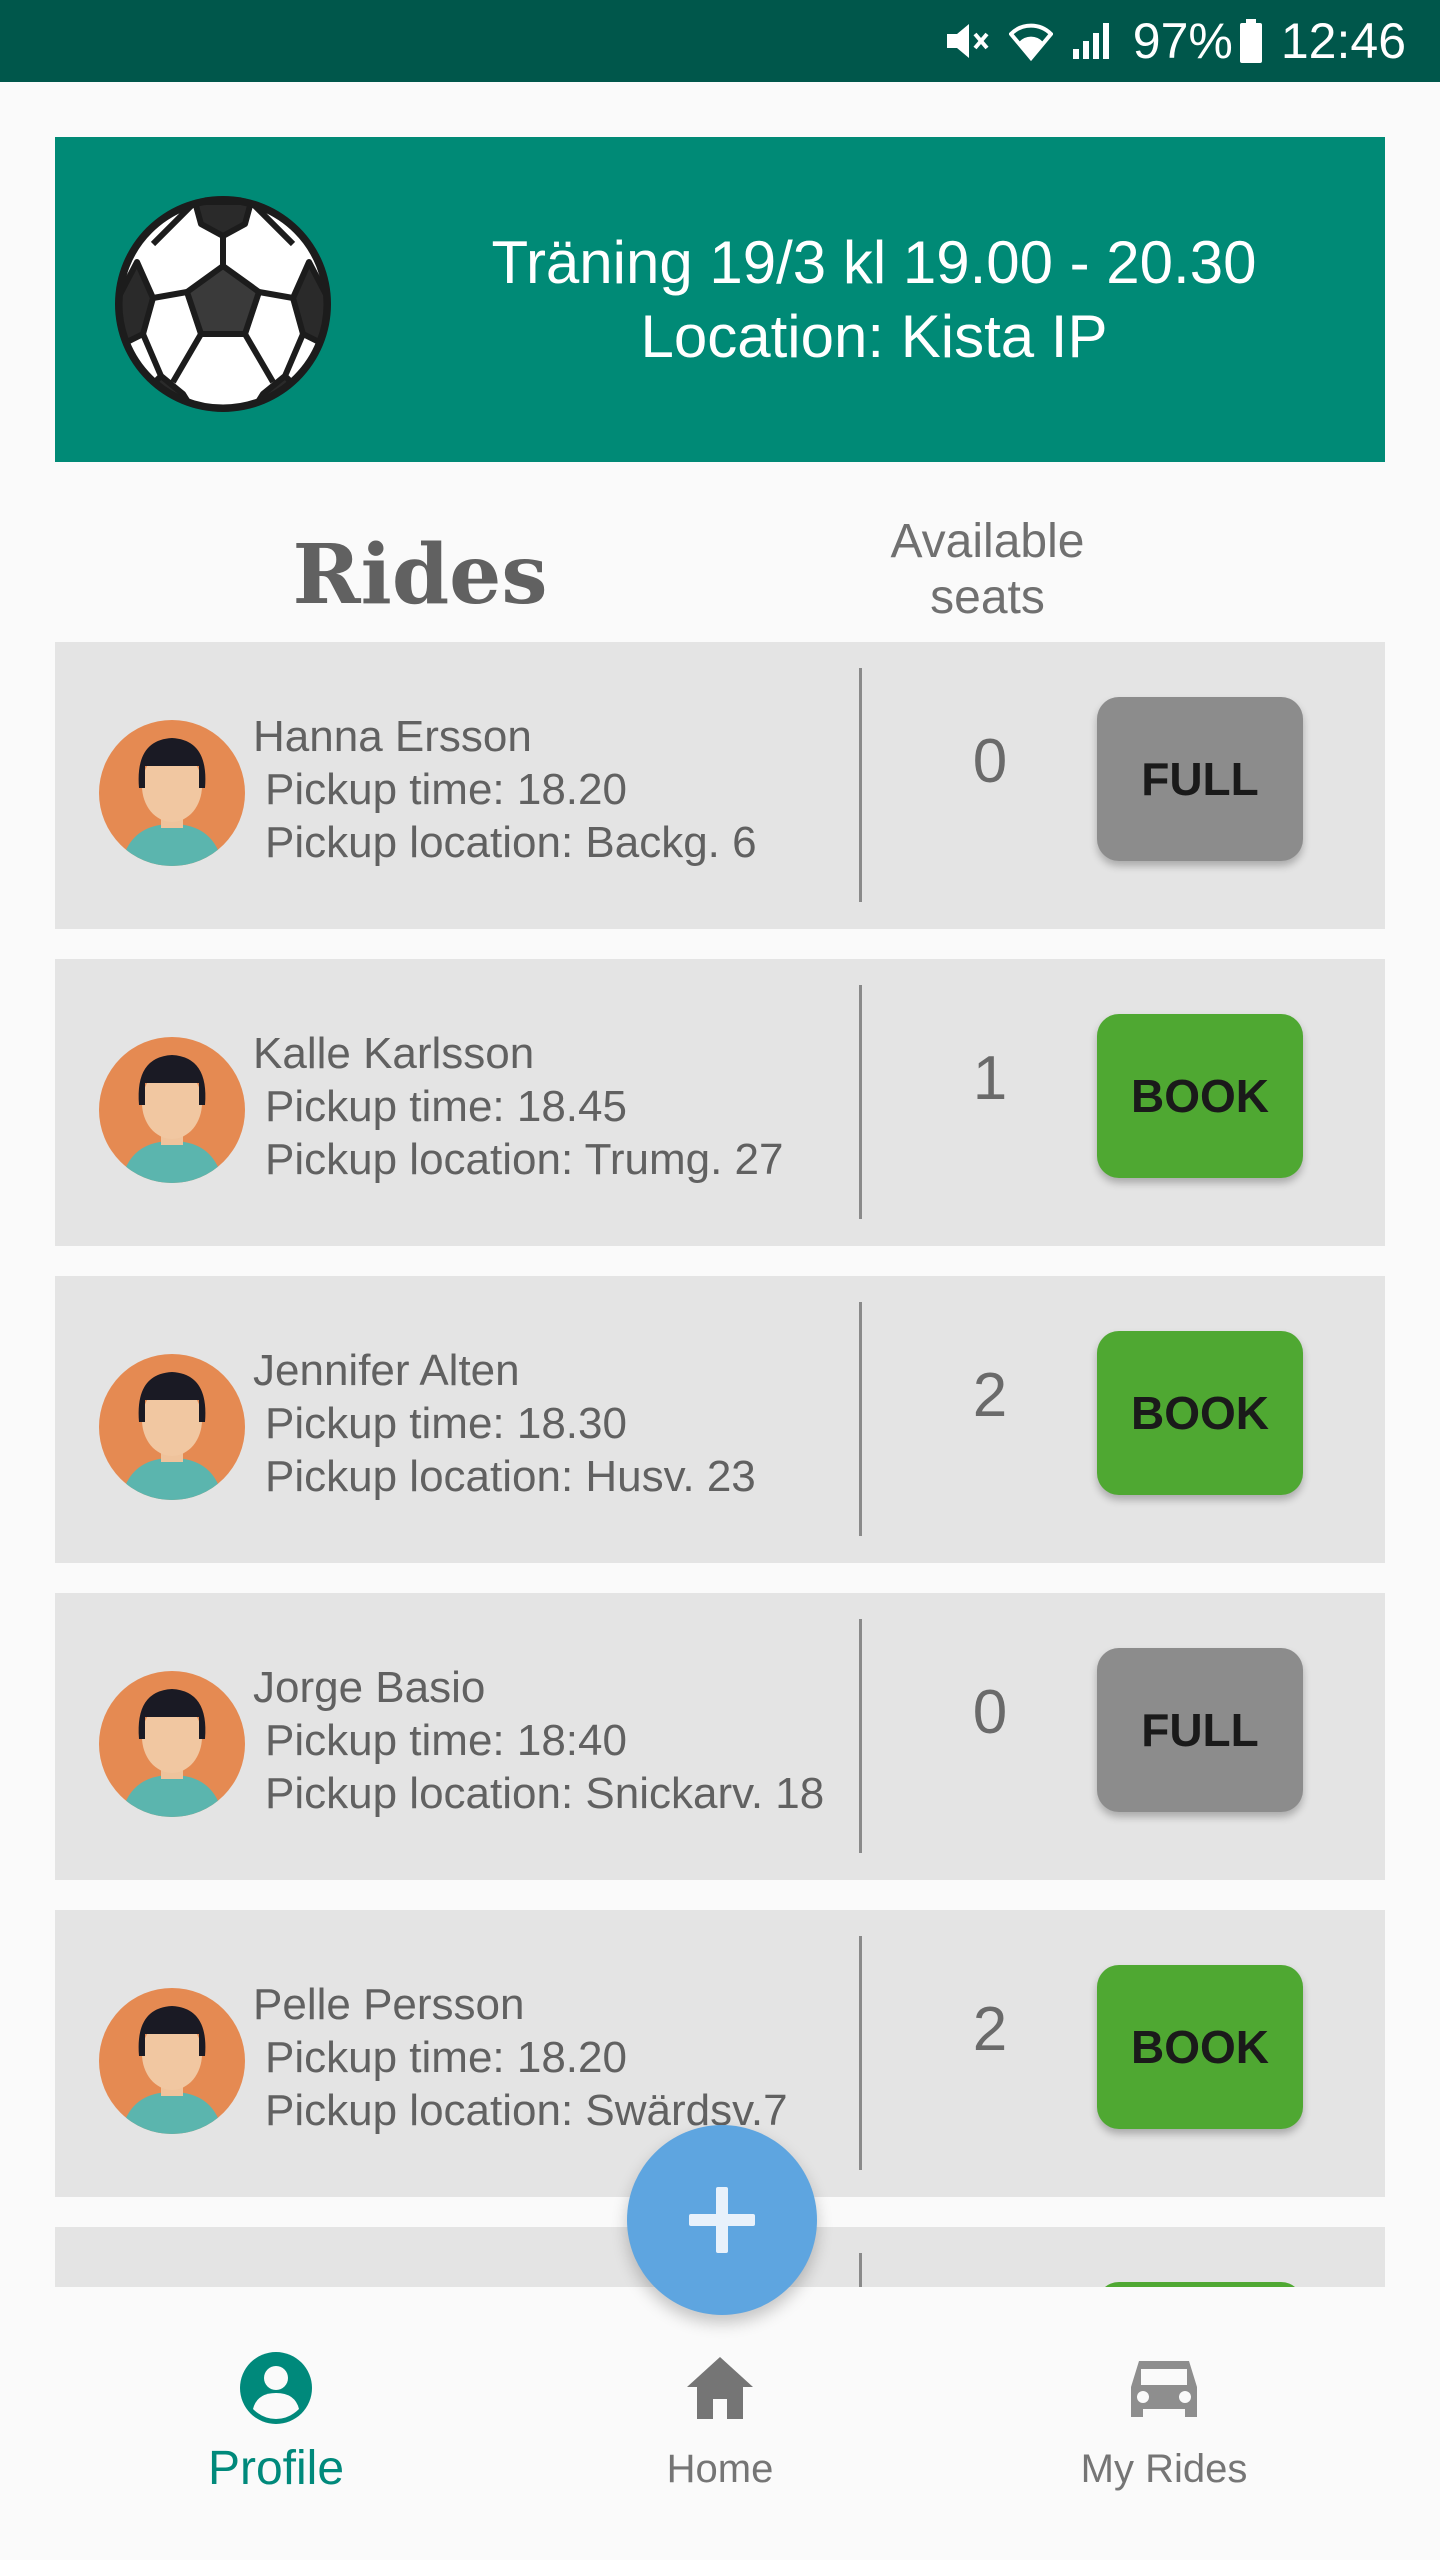 The height and width of the screenshot is (2560, 1440). I want to click on nav-home-label: Home, so click(720, 2469).